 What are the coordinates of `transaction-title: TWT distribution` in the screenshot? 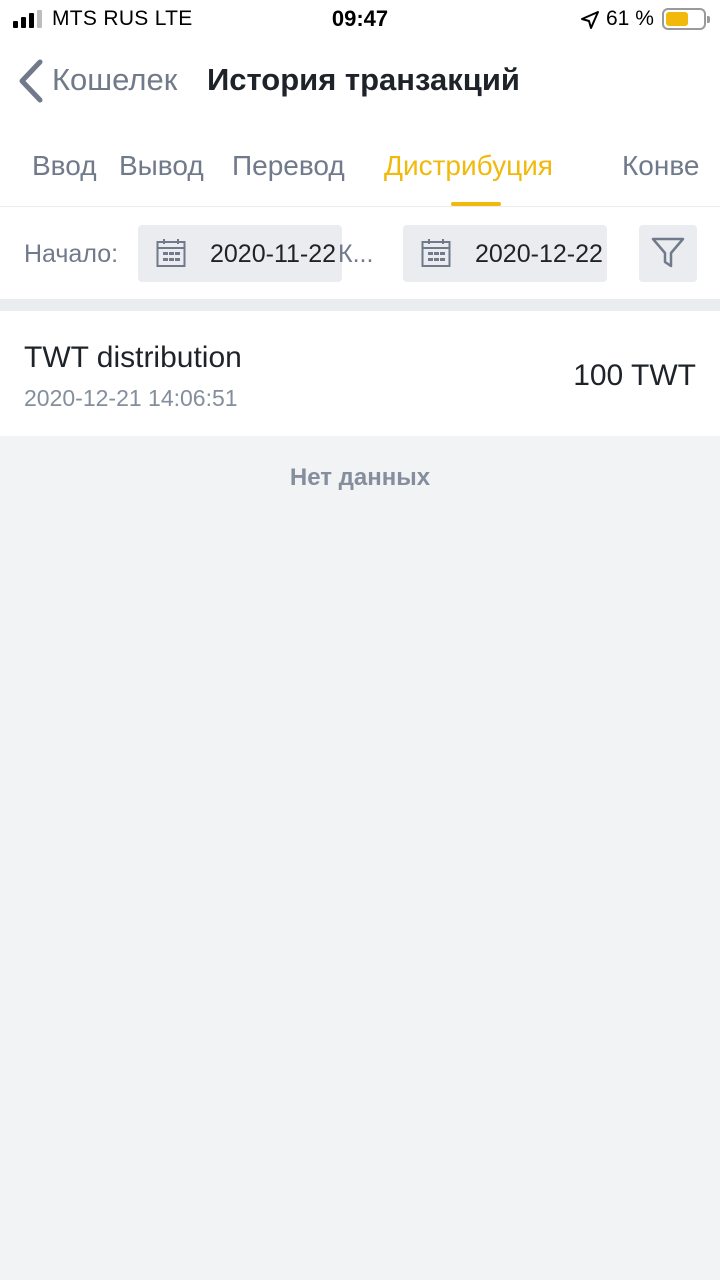 It's located at (133, 357).